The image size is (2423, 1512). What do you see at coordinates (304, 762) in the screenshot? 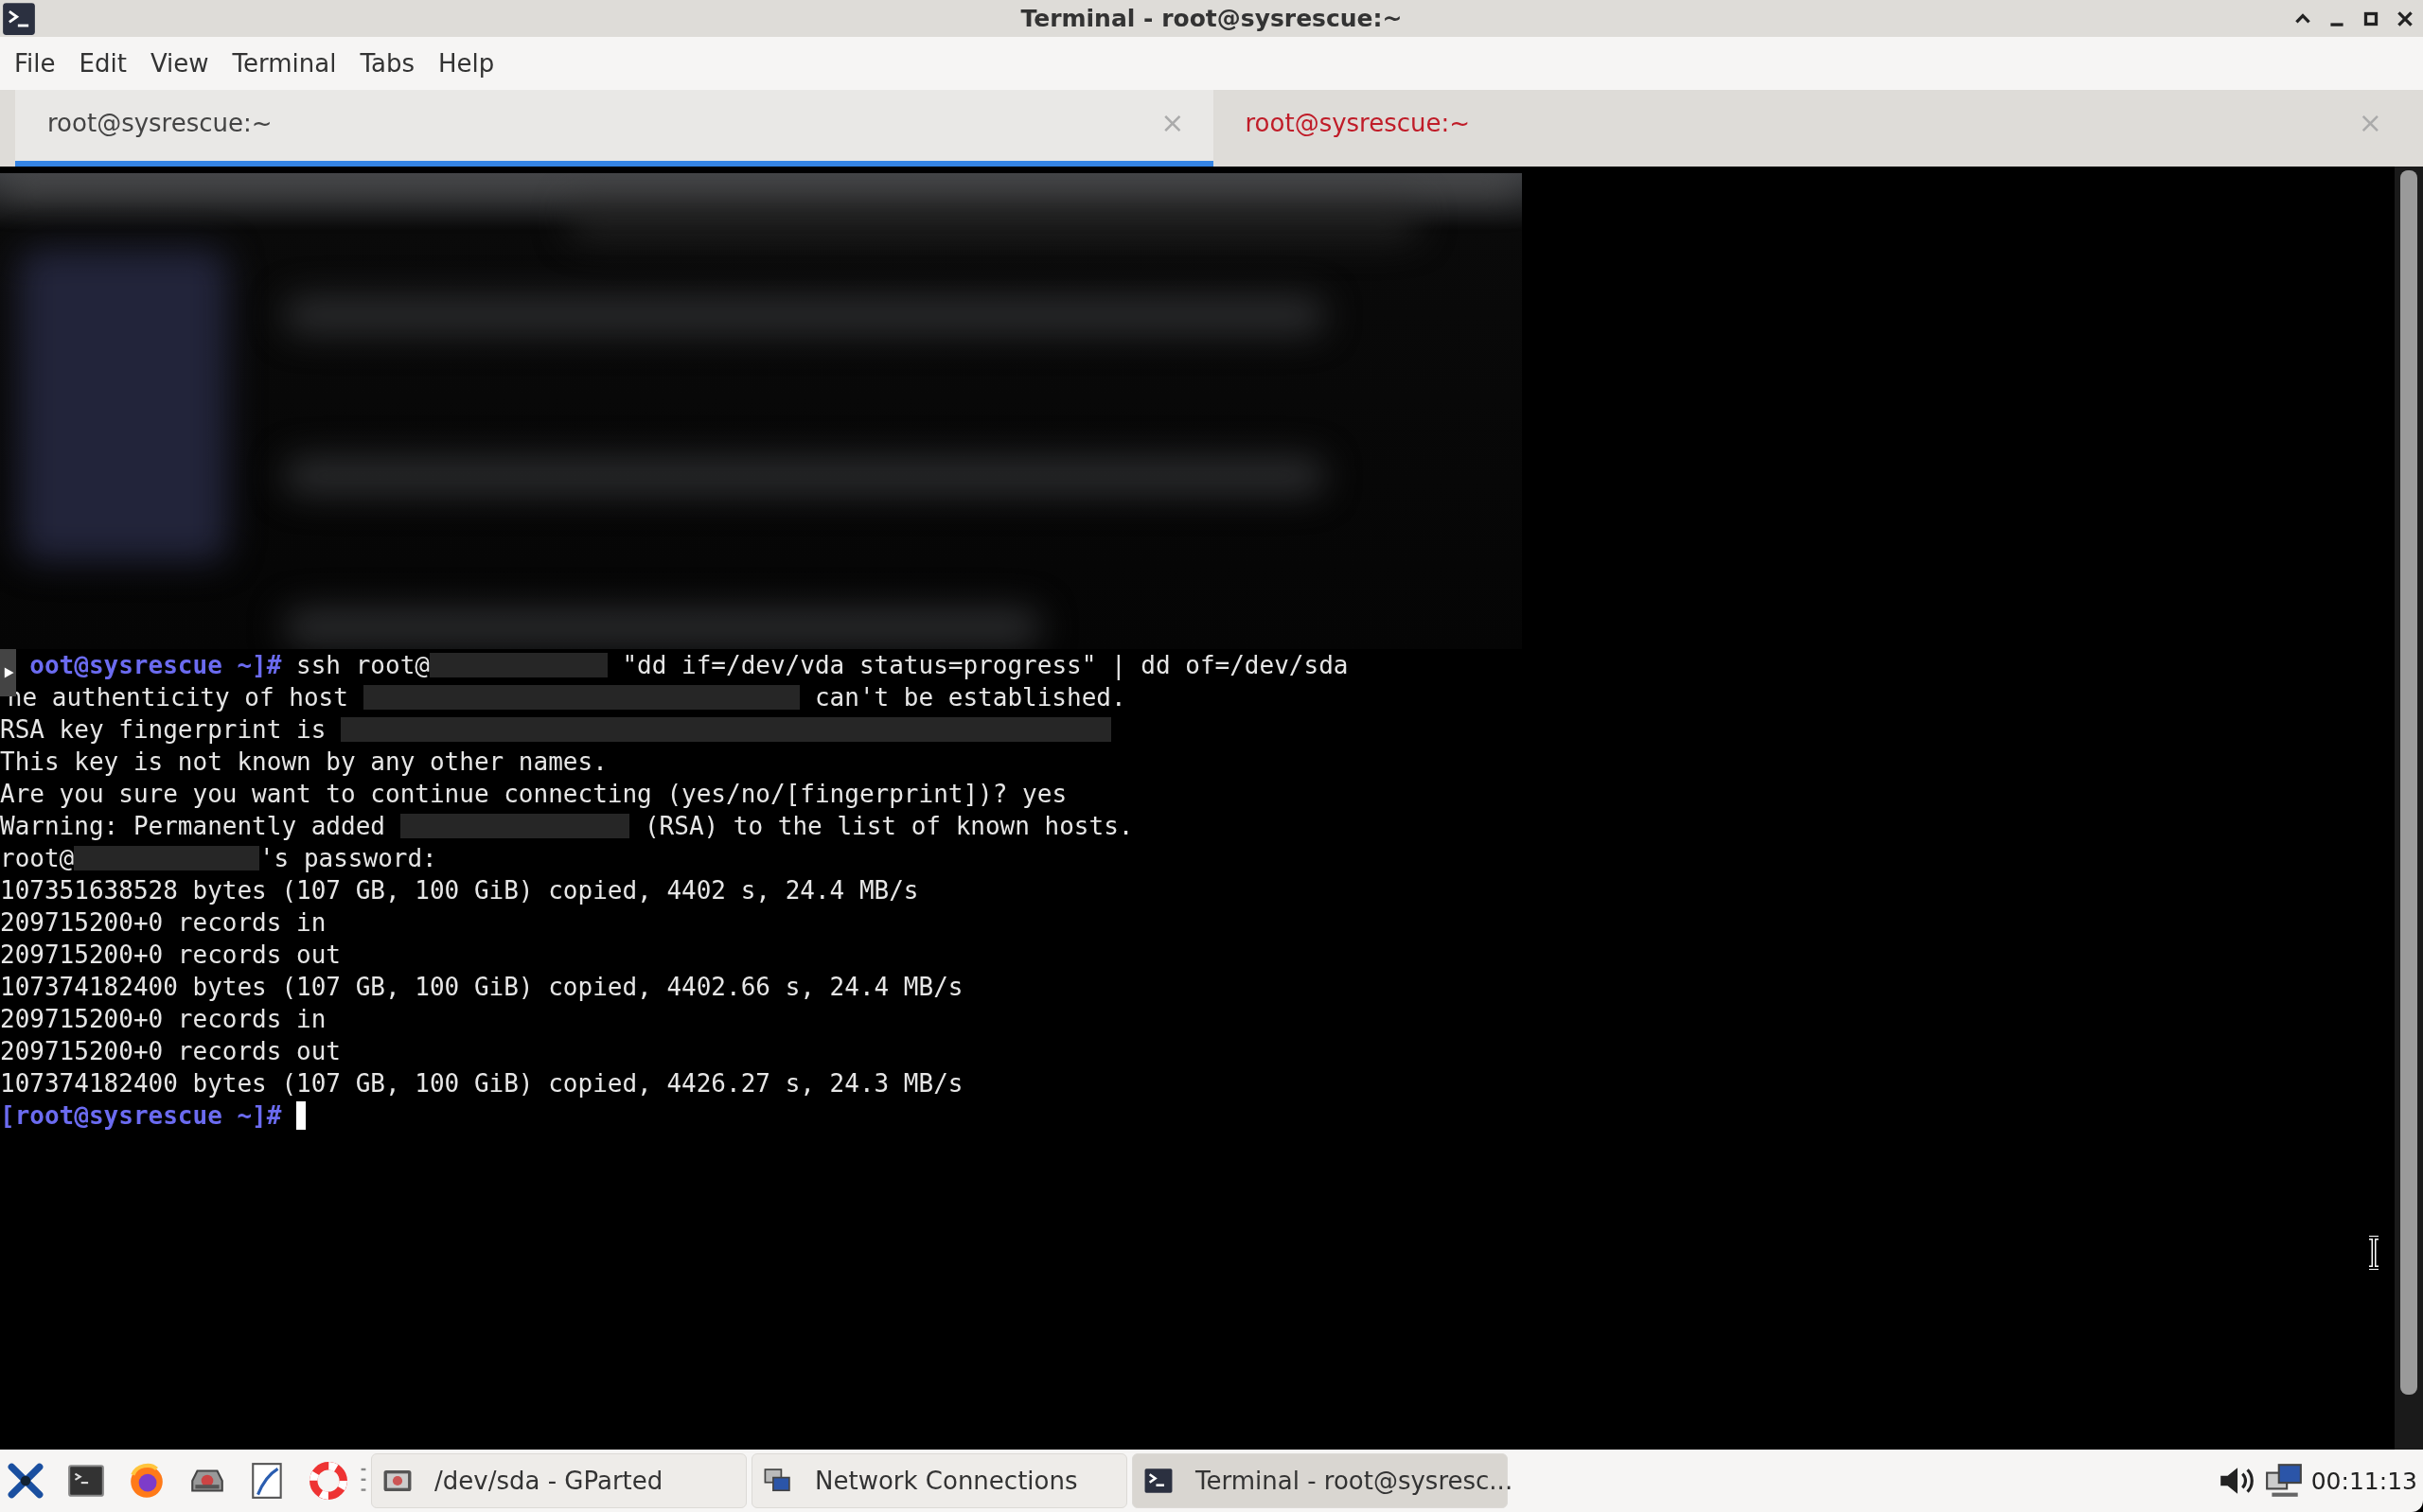
I see `terminal-text: This key is not known by any other names.` at bounding box center [304, 762].